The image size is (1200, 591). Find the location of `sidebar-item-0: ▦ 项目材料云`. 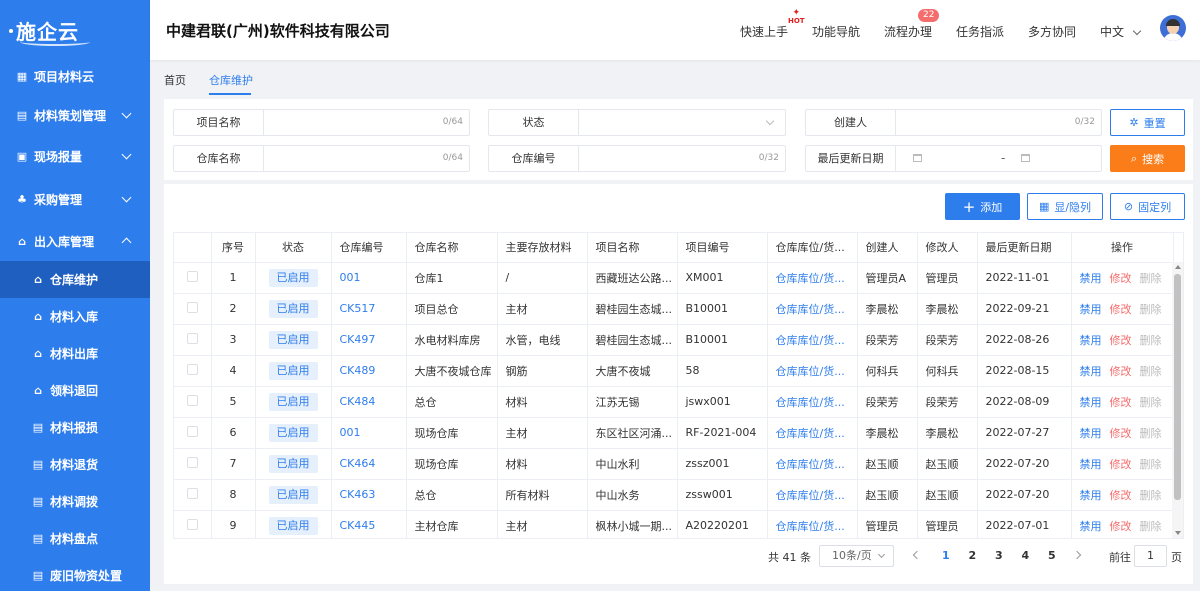

sidebar-item-0: ▦ 项目材料云 is located at coordinates (75, 76).